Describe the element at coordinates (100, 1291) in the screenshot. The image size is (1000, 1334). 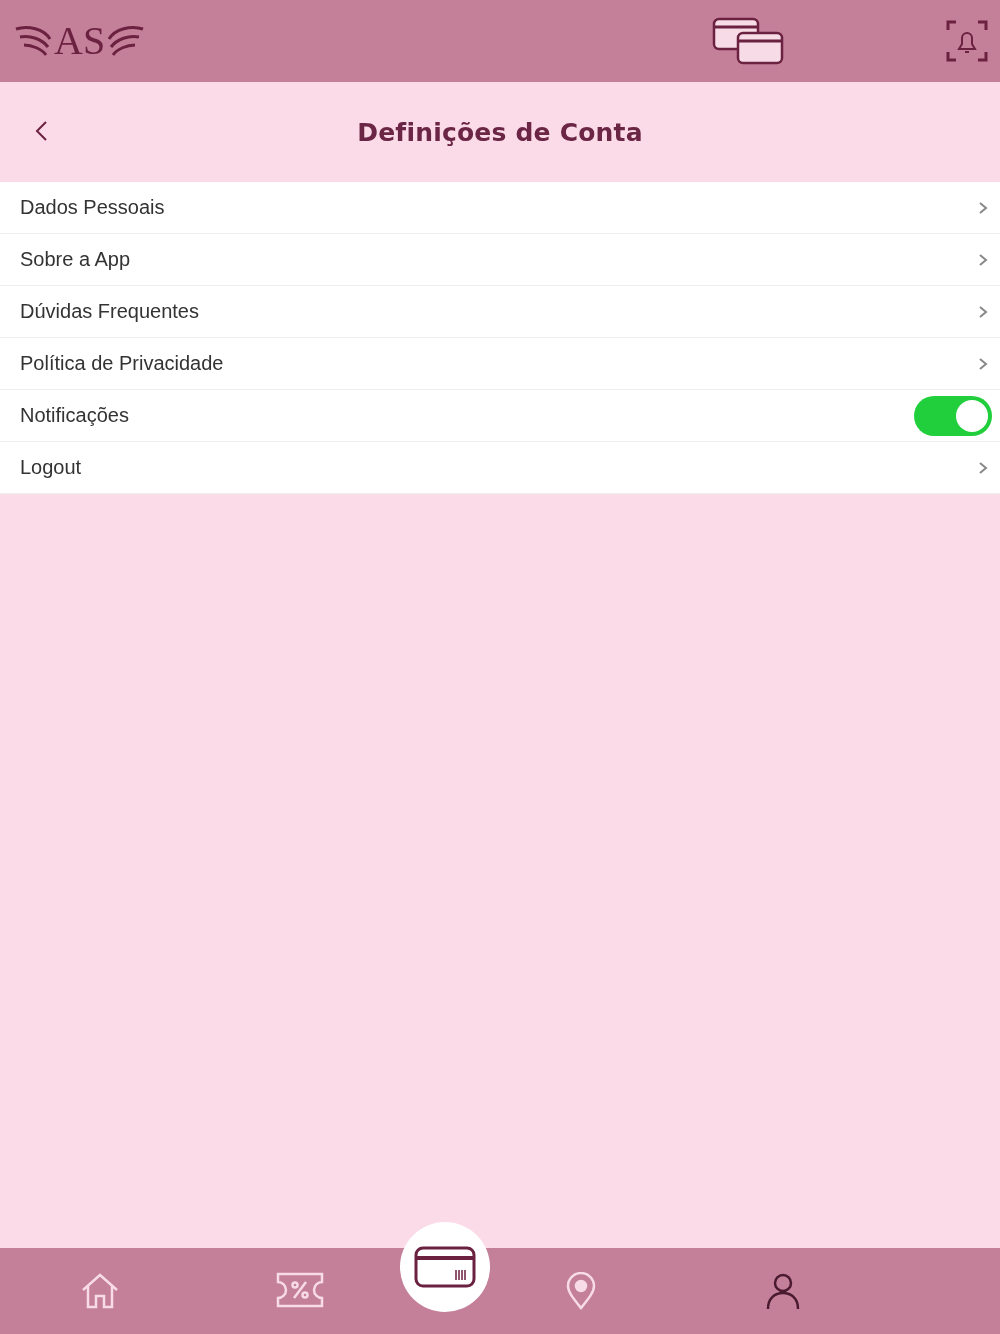
I see `home-icon` at that location.